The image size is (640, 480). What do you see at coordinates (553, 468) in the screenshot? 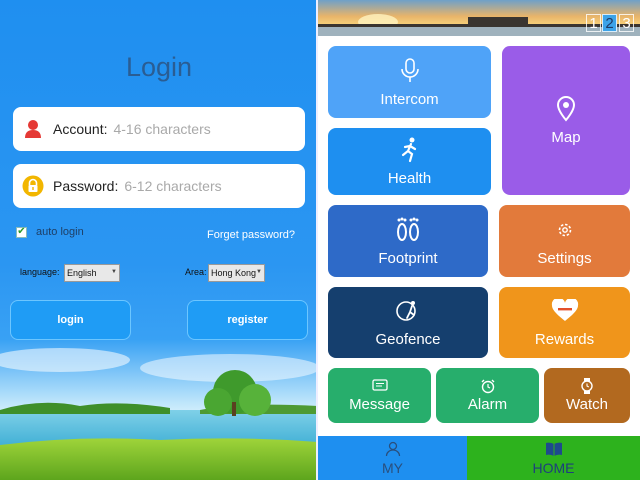
I see `tab-home-label: HOME` at bounding box center [553, 468].